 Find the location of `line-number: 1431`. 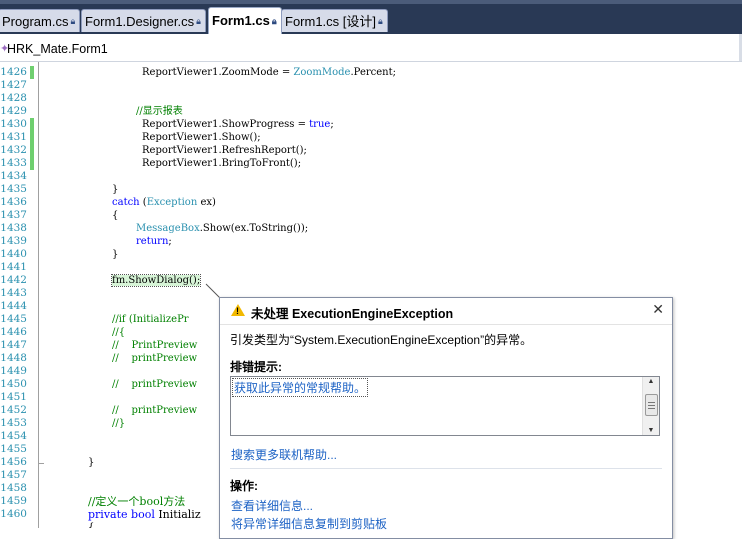

line-number: 1431 is located at coordinates (13, 137).